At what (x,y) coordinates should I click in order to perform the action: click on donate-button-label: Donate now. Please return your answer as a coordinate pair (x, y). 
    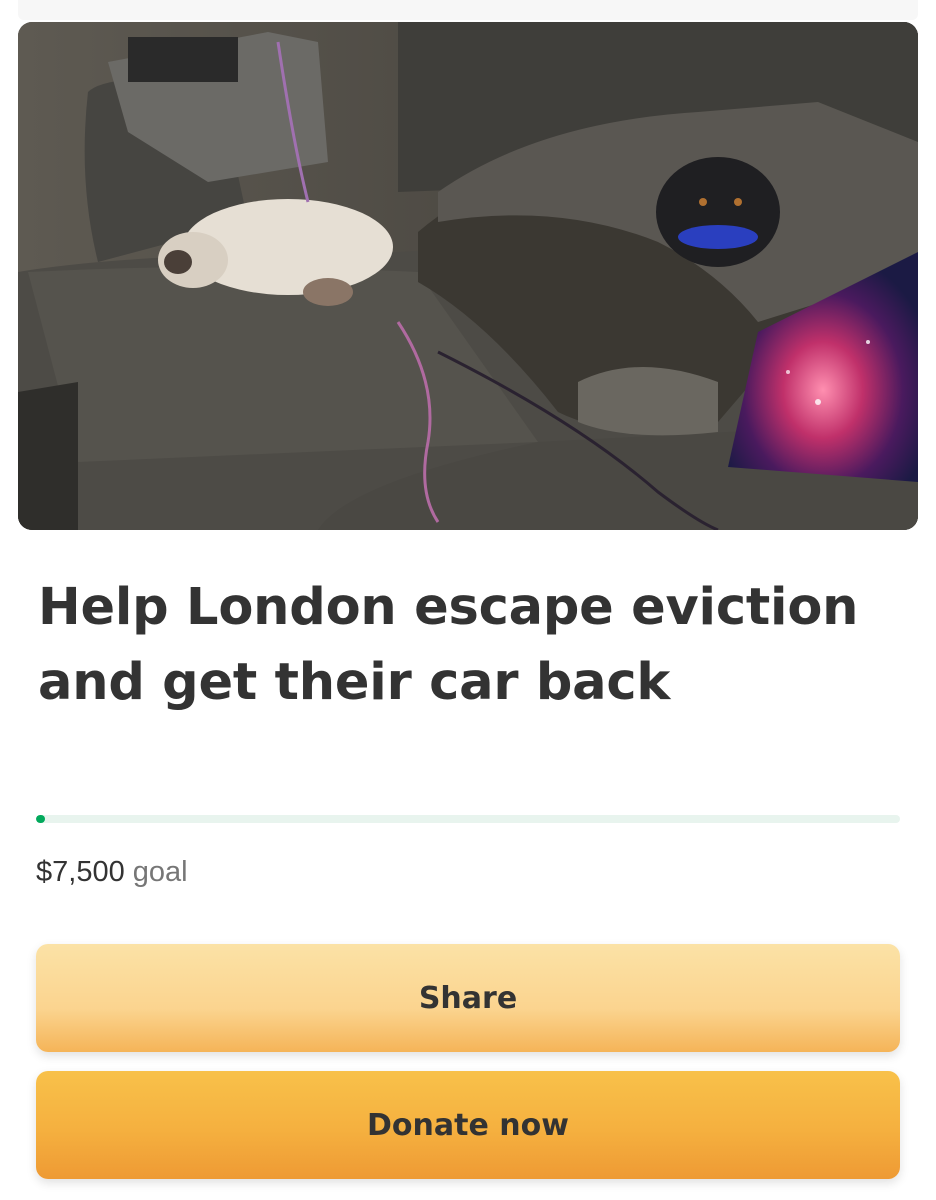
    Looking at the image, I should click on (468, 1125).